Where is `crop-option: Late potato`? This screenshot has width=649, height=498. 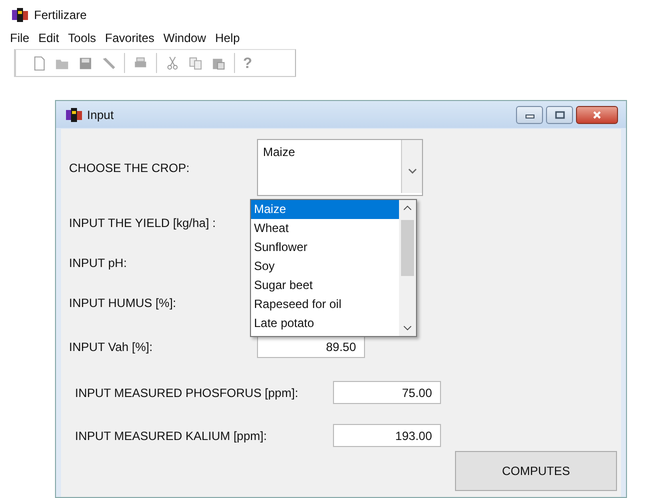 crop-option: Late potato is located at coordinates (325, 323).